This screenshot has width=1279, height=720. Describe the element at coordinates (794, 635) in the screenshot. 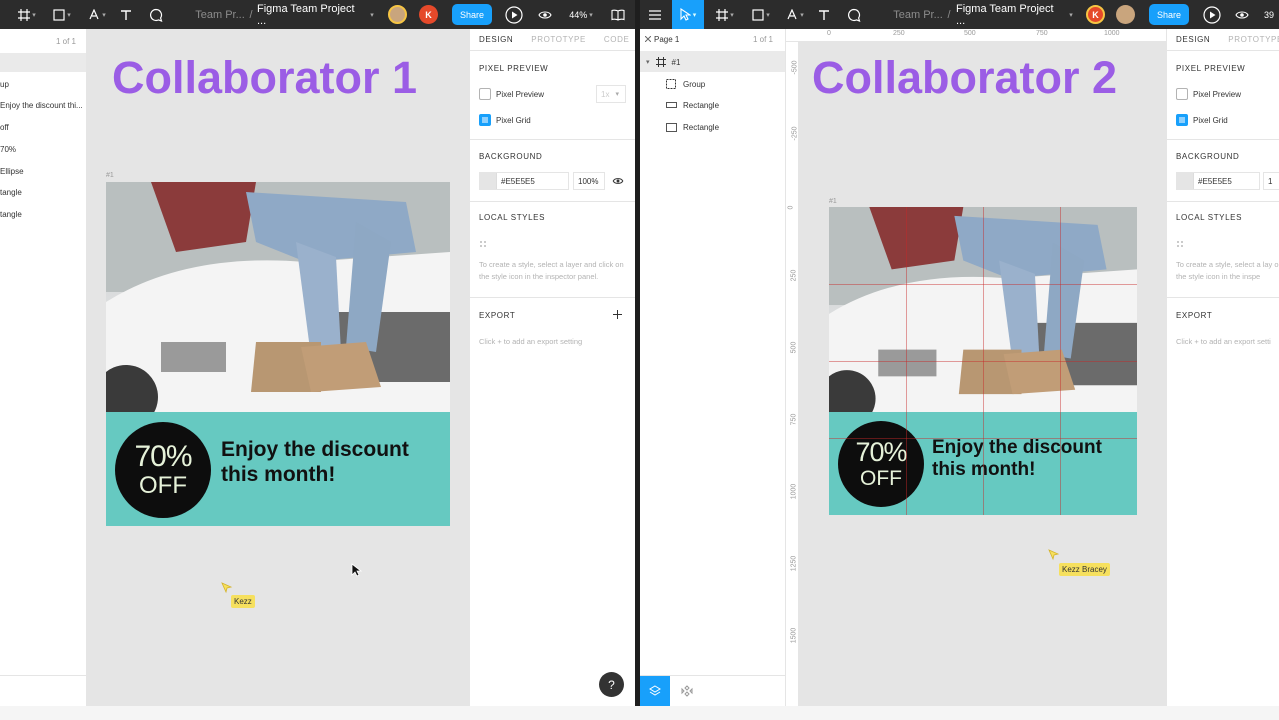

I see `ruler-tick: 1500` at that location.